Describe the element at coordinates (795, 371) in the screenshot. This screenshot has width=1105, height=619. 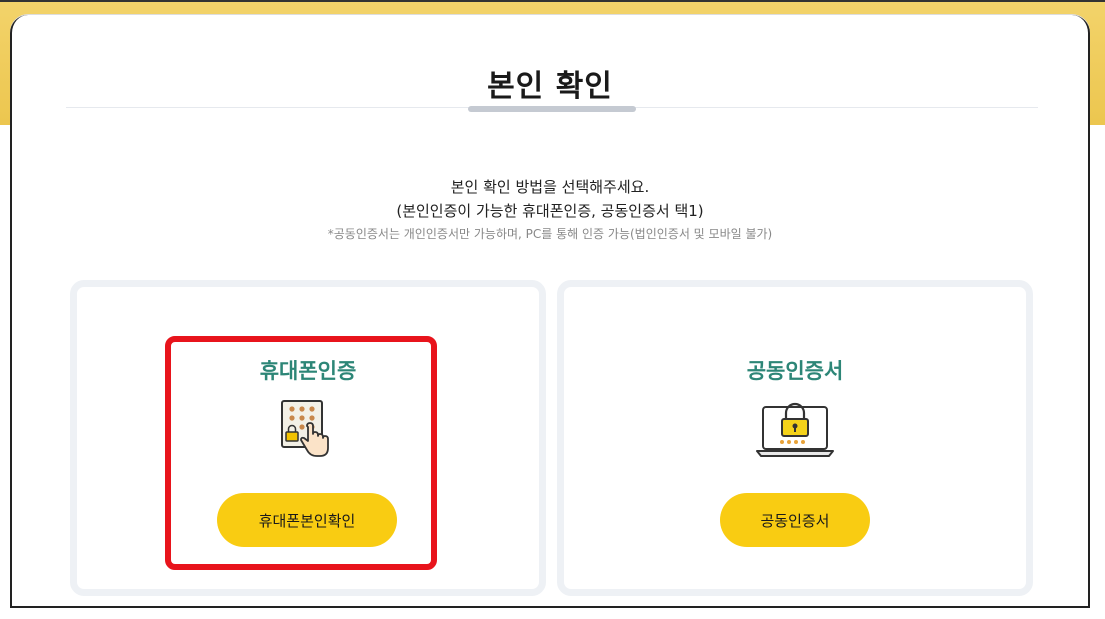
I see `certificate-title: 공동인증서` at that location.